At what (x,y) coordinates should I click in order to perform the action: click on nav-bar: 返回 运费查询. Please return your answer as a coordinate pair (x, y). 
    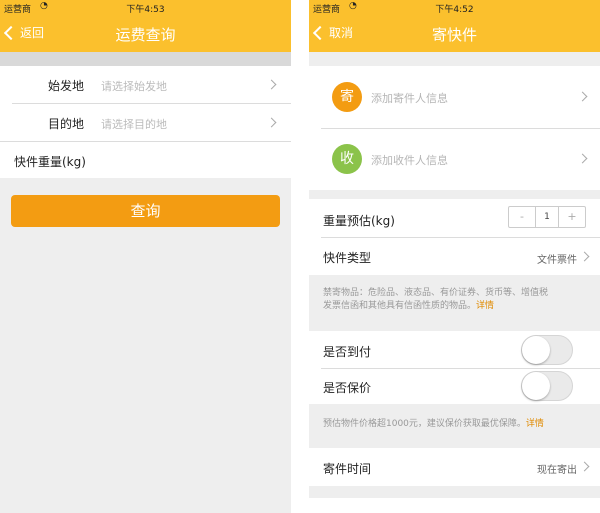
    Looking at the image, I should click on (145, 33).